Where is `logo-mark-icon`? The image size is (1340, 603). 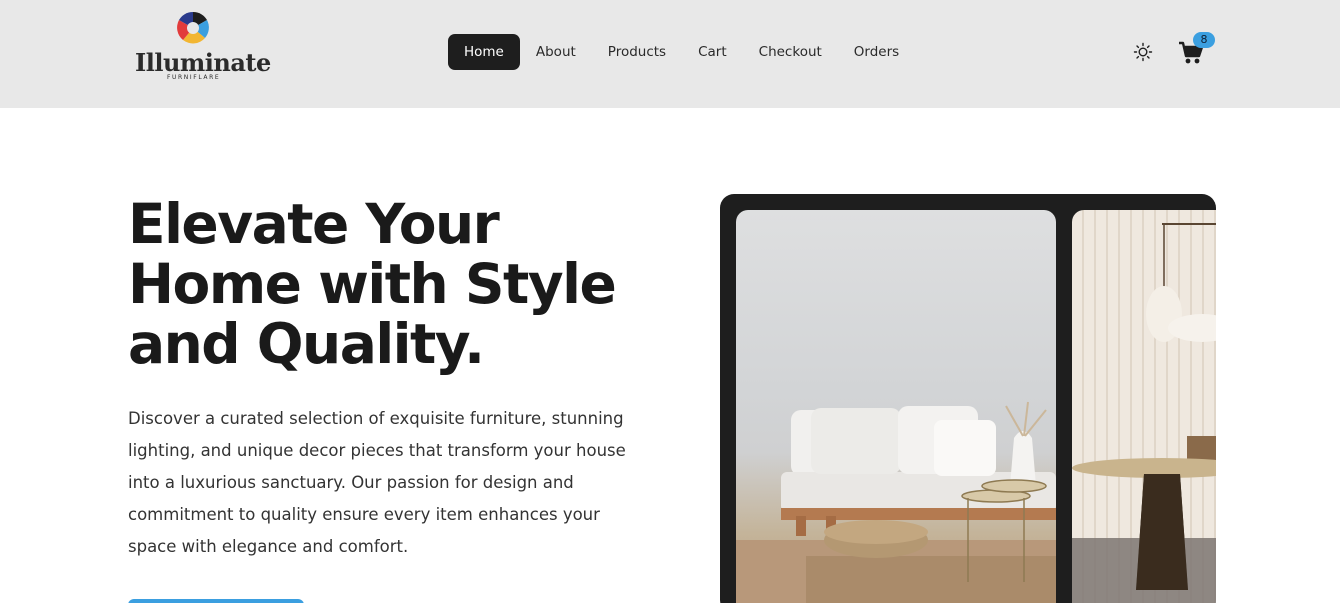
logo-mark-icon is located at coordinates (193, 27).